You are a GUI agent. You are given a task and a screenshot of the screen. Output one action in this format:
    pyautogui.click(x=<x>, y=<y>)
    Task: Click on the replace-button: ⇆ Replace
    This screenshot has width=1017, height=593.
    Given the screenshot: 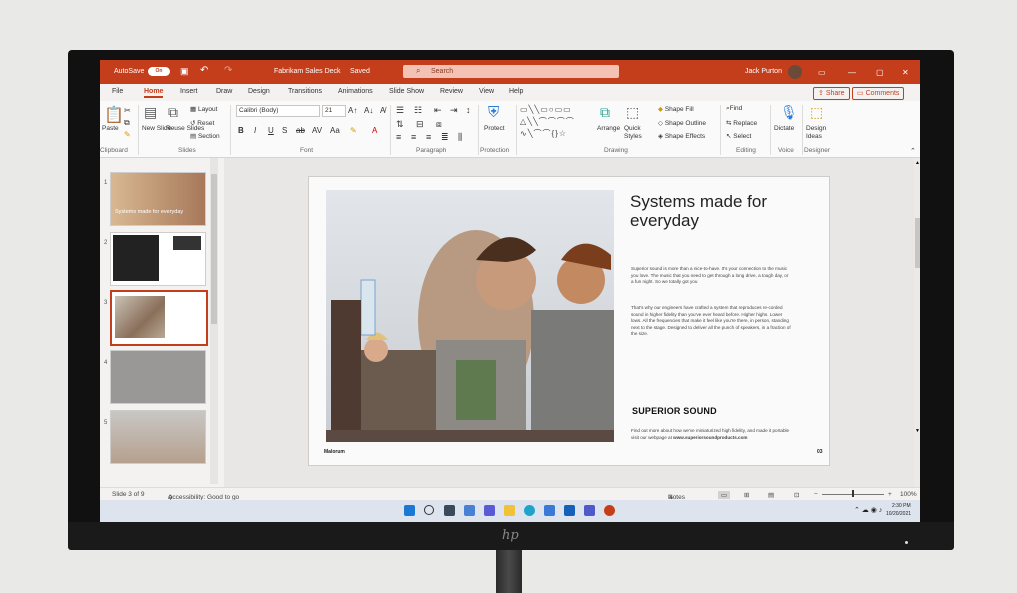 What is the action you would take?
    pyautogui.click(x=741, y=123)
    